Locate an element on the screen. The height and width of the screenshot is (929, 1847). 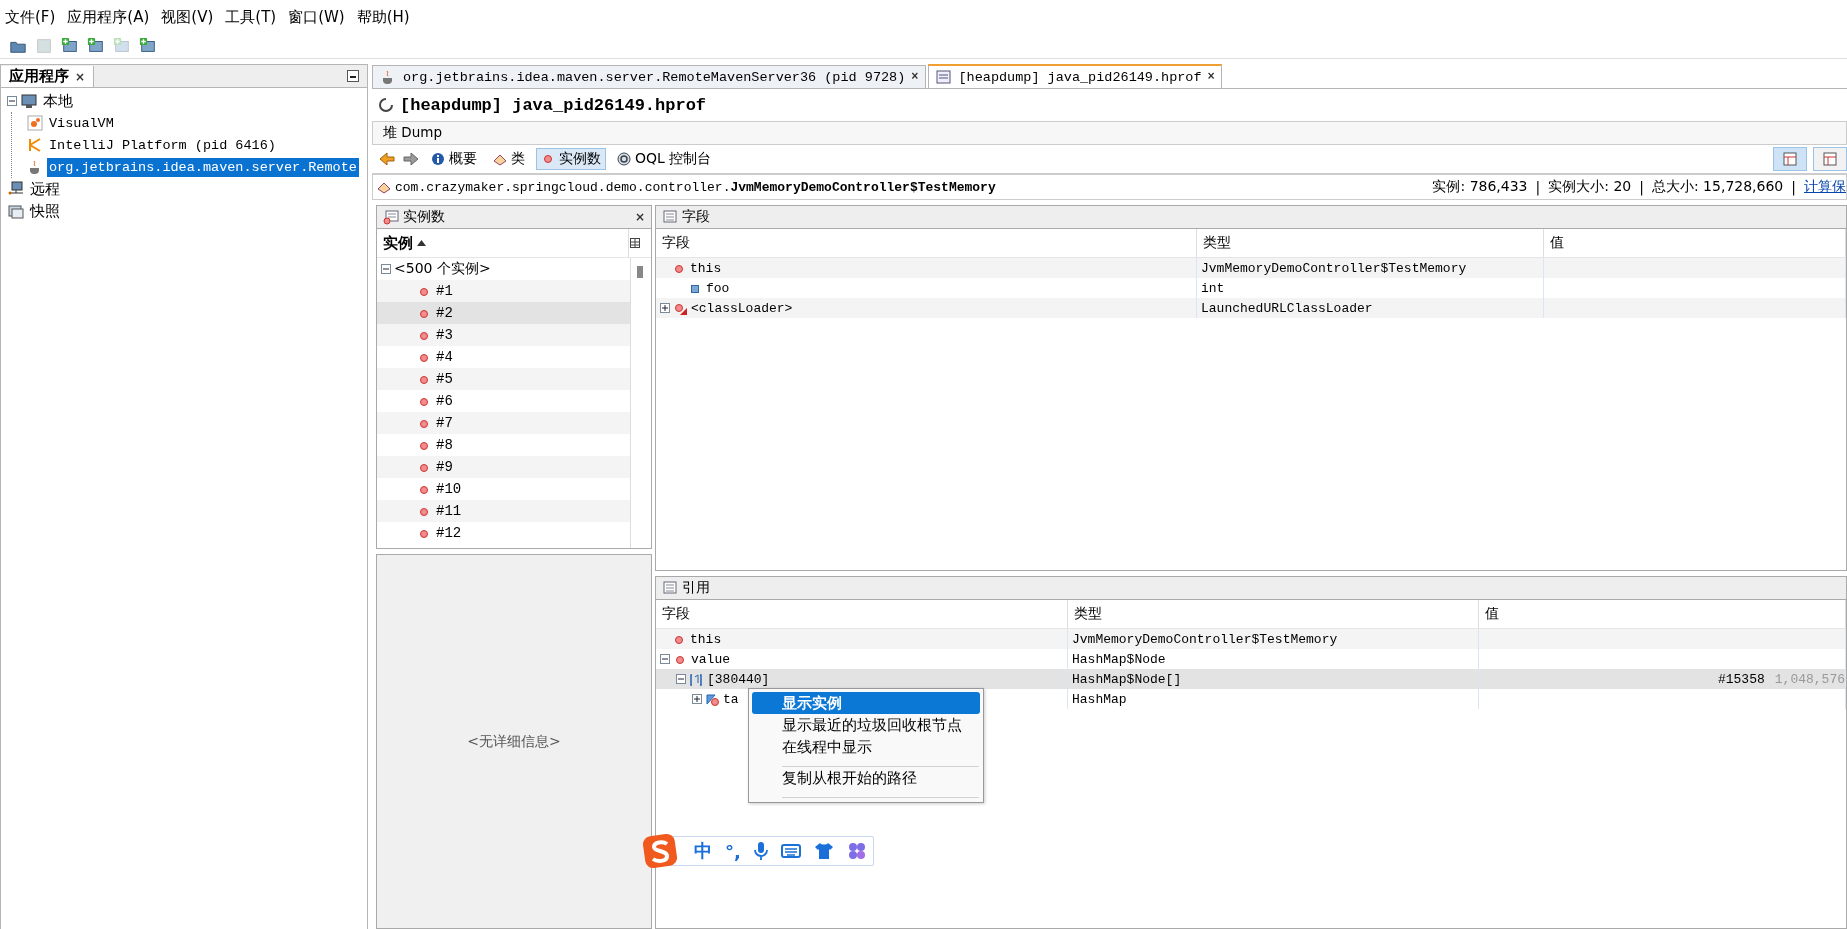
instance-row: #2 is located at coordinates (503, 313).